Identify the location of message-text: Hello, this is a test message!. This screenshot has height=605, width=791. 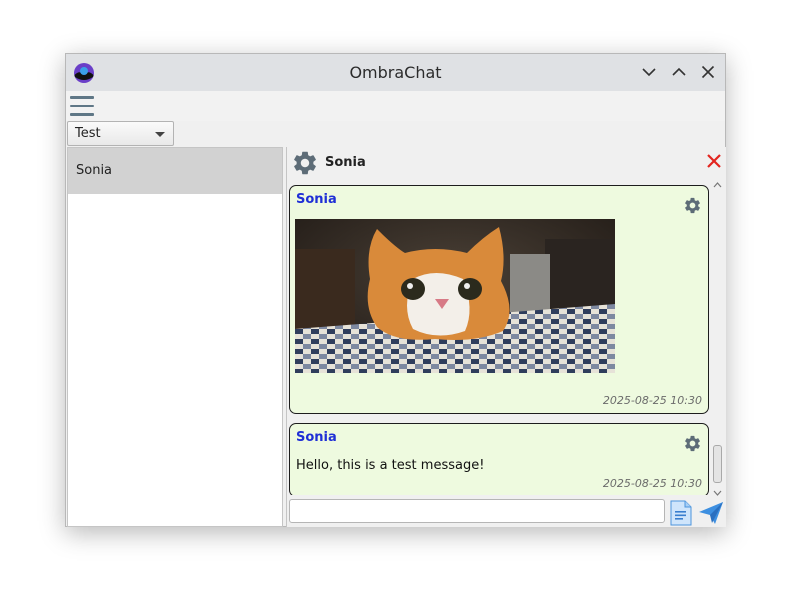
(390, 465).